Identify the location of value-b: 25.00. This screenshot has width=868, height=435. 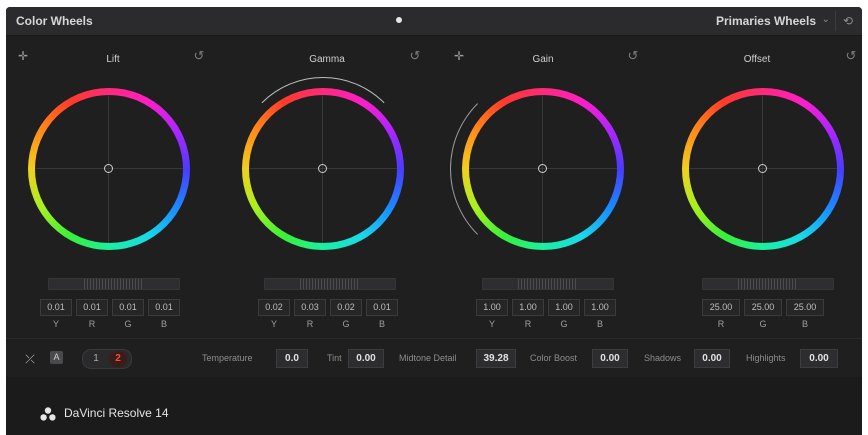
(805, 307).